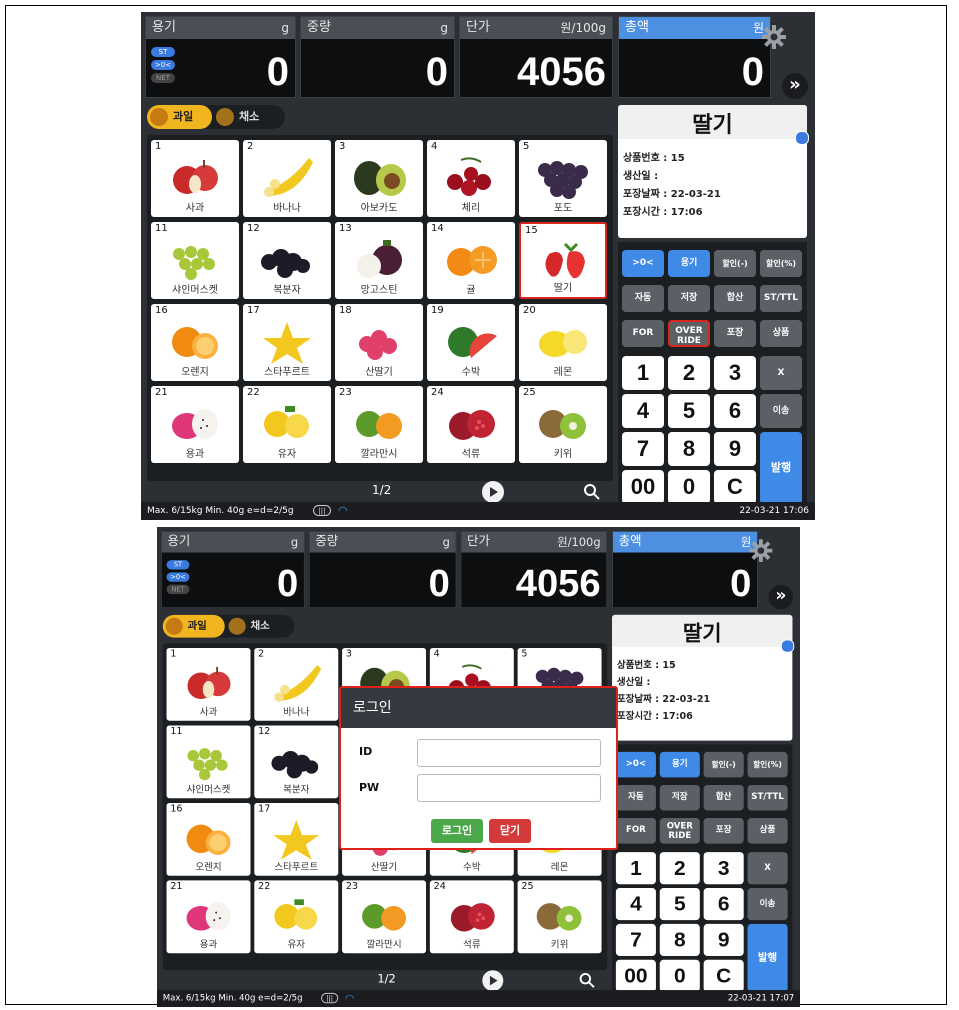  I want to click on login-button: 로그인, so click(457, 831).